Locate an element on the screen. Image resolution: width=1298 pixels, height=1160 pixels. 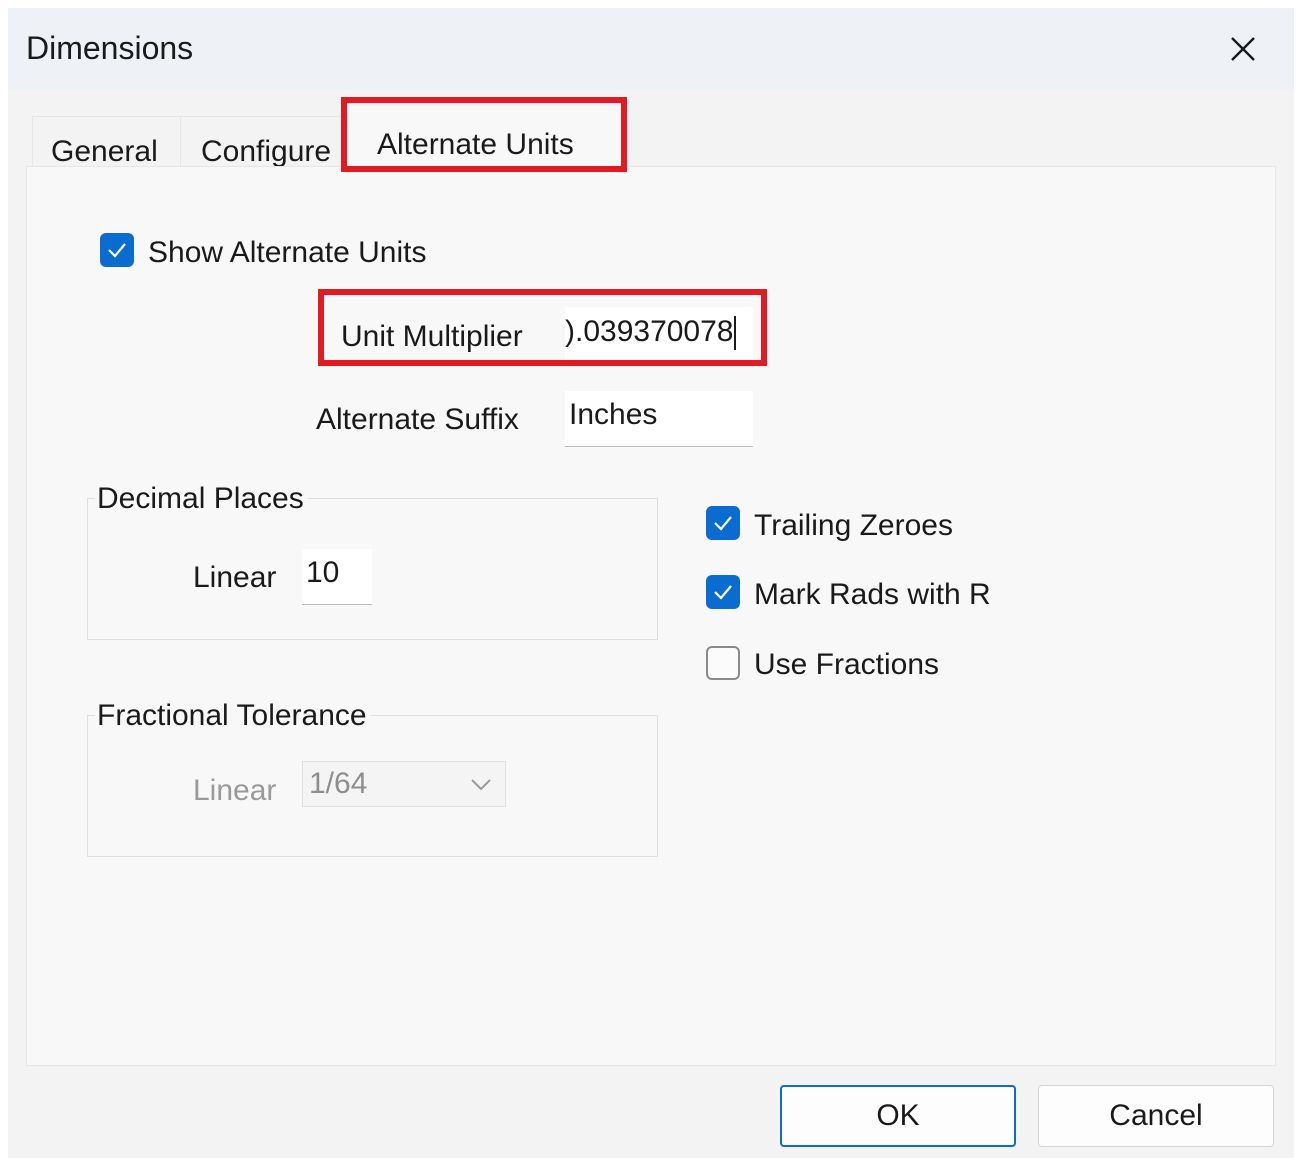
mark-rads-checkbox is located at coordinates (723, 592).